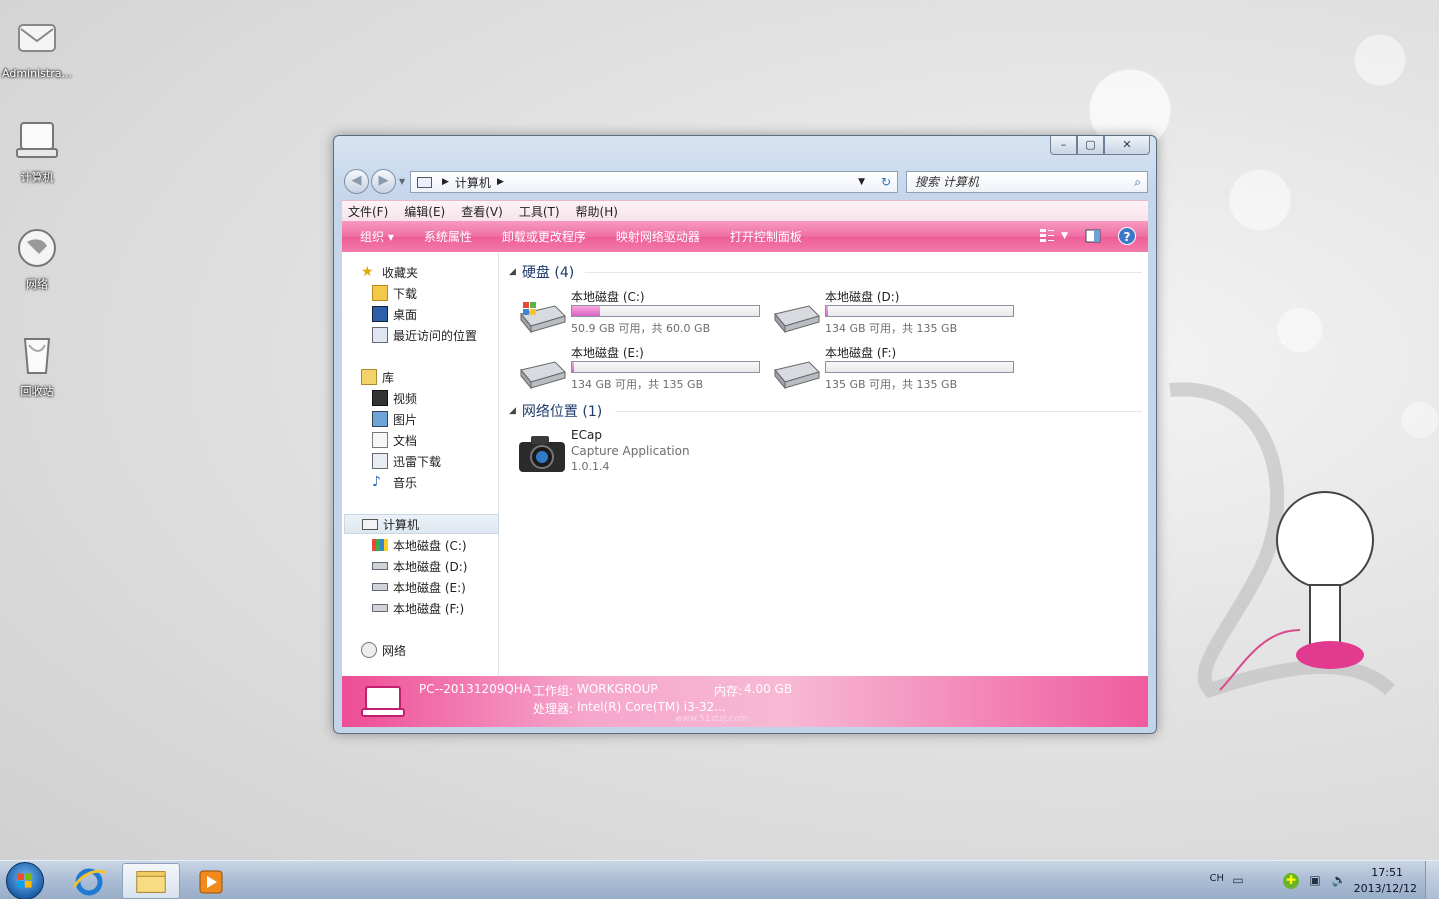 Image resolution: width=1439 pixels, height=899 pixels. What do you see at coordinates (380, 398) in the screenshot?
I see `video-icon` at bounding box center [380, 398].